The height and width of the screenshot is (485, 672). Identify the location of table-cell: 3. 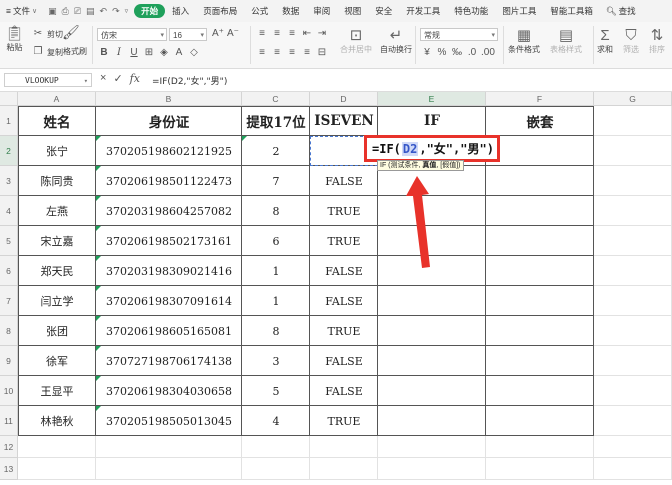
(276, 361).